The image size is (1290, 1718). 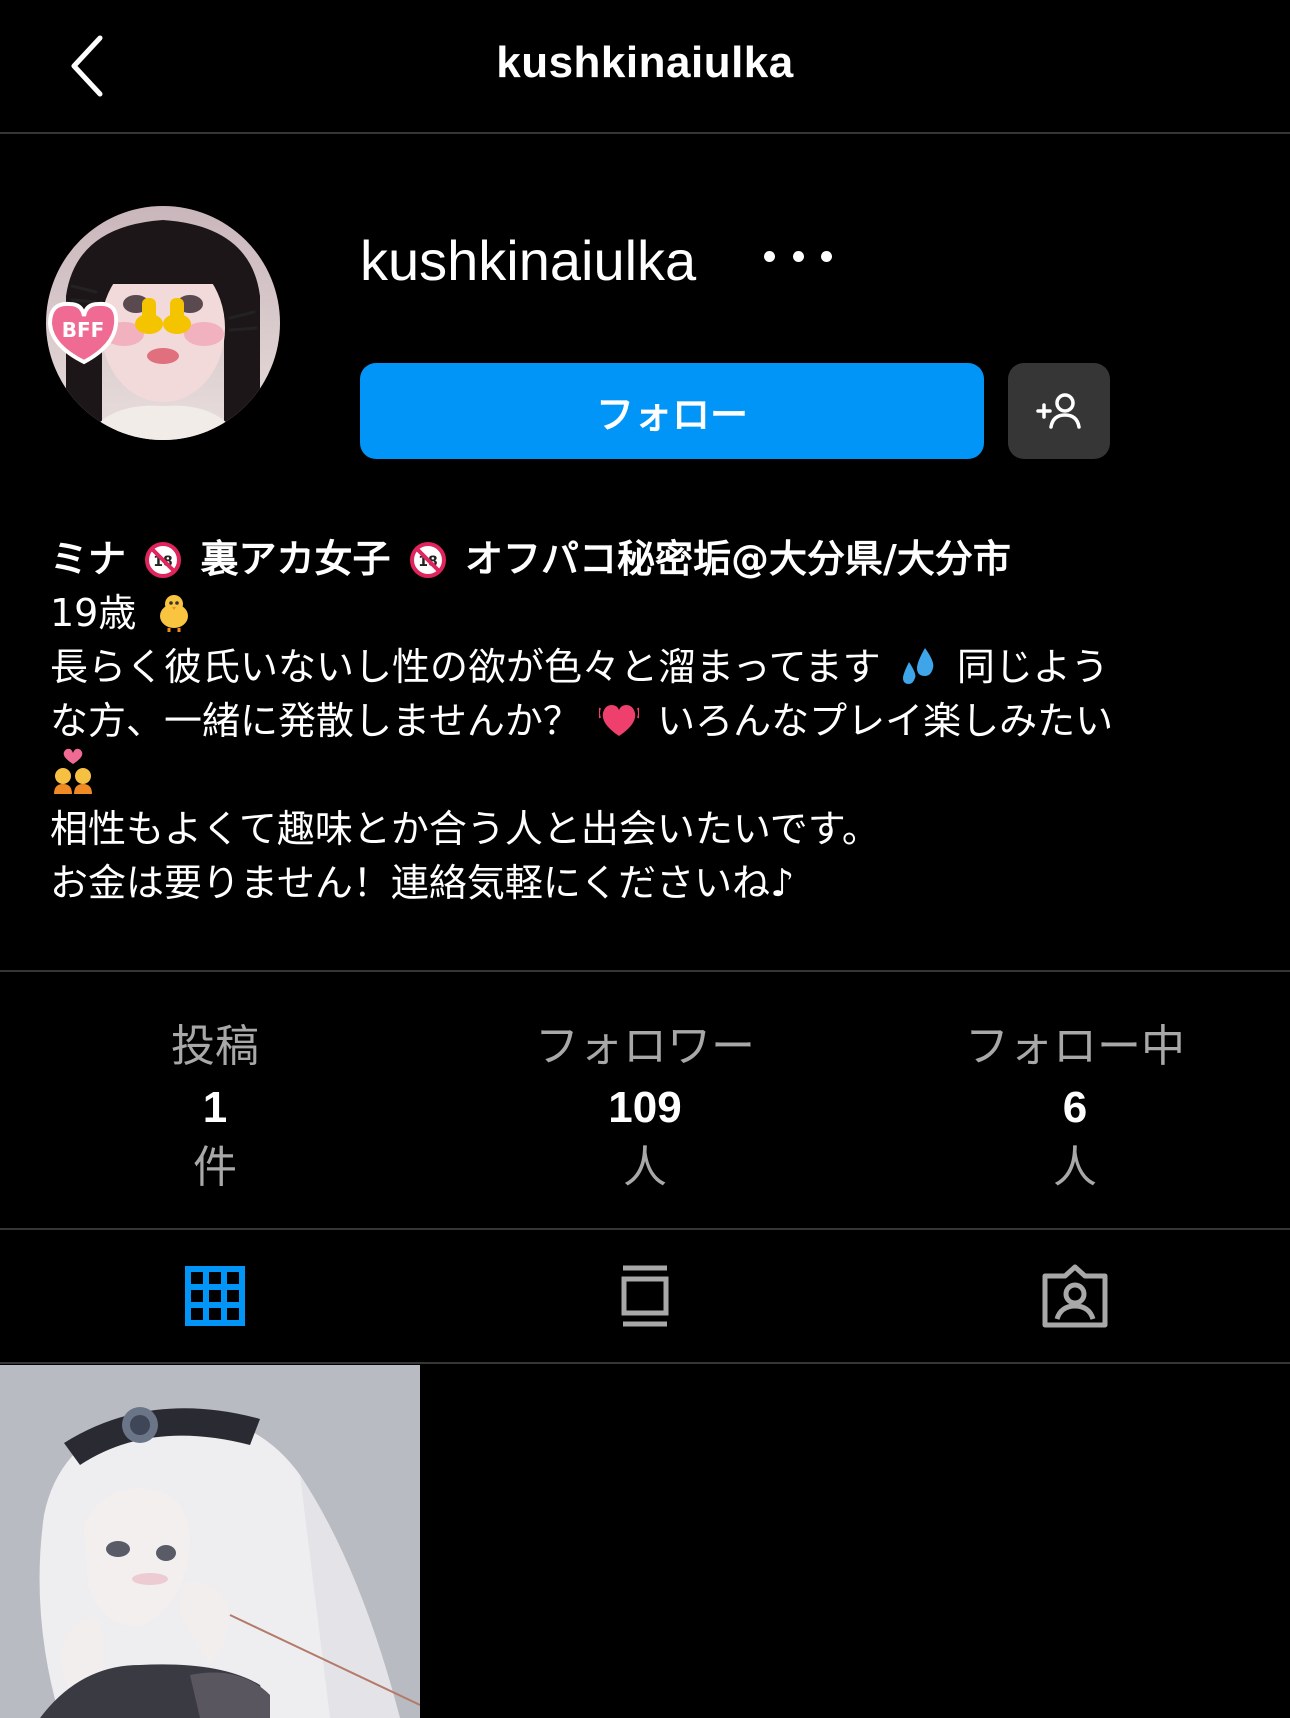 What do you see at coordinates (645, 1046) in the screenshot?
I see `stat-label: フォロワー` at bounding box center [645, 1046].